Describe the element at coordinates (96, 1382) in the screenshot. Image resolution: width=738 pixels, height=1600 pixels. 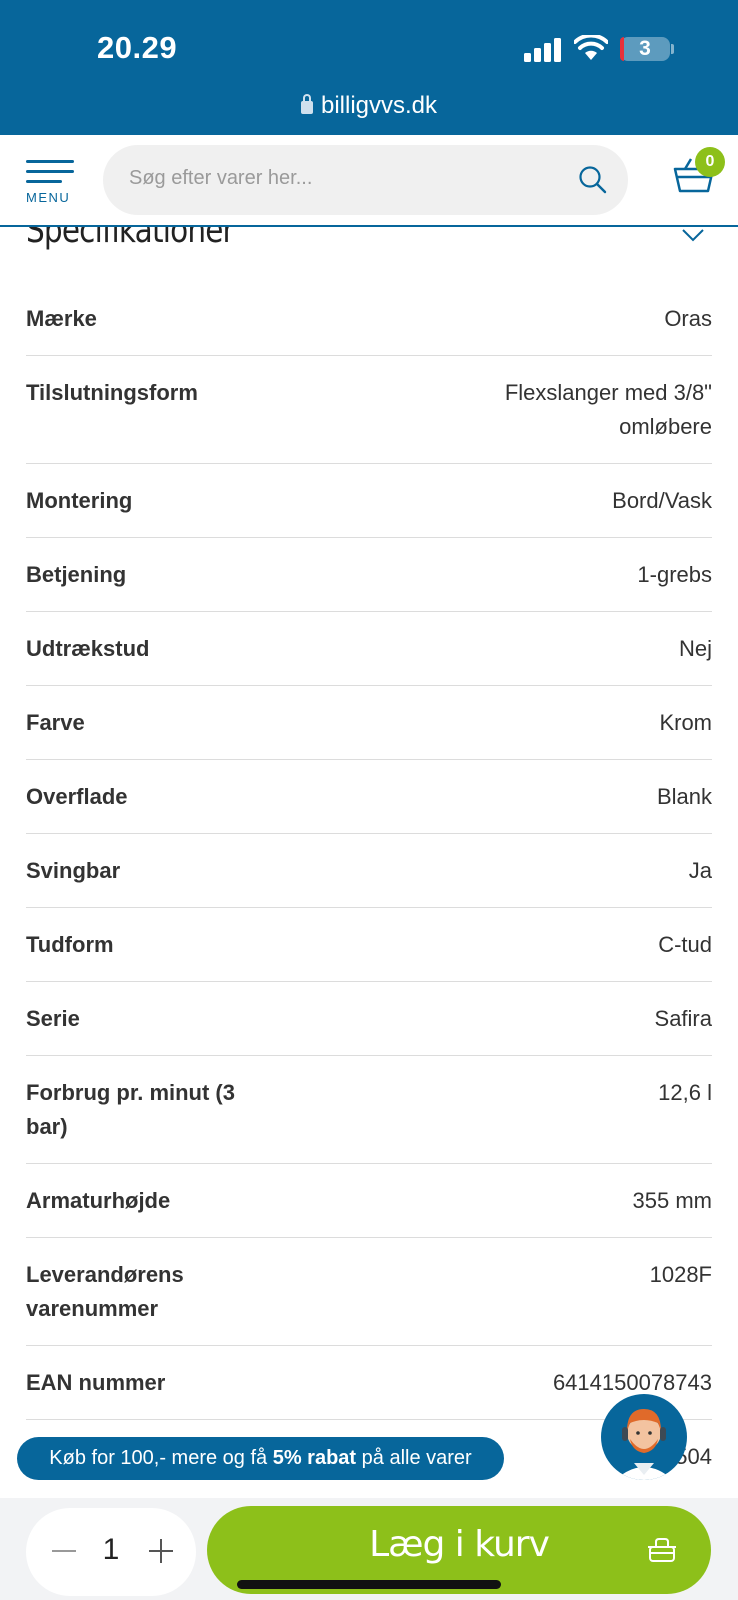
I see `spec-key: EAN nummer` at that location.